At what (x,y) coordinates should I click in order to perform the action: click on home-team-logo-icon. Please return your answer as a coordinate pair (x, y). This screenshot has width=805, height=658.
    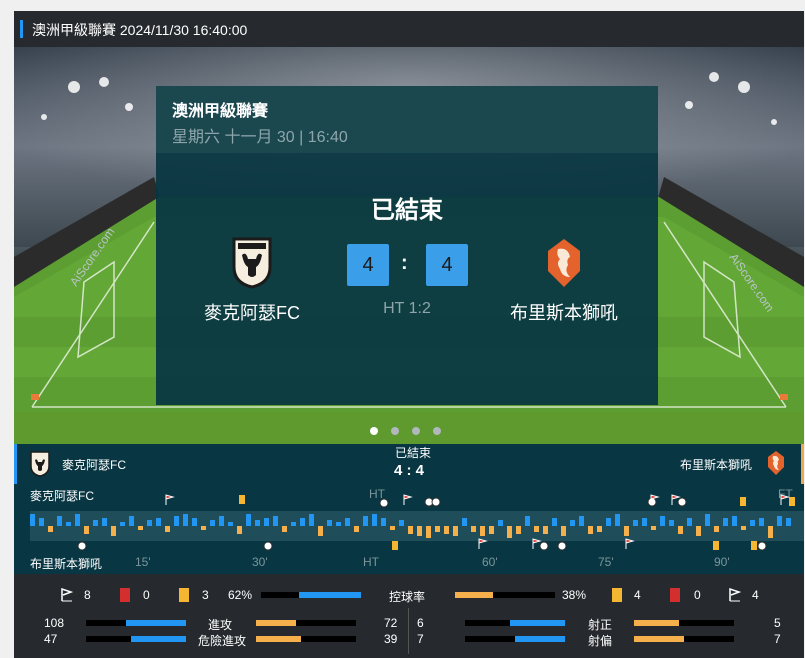
    Looking at the image, I should click on (252, 265).